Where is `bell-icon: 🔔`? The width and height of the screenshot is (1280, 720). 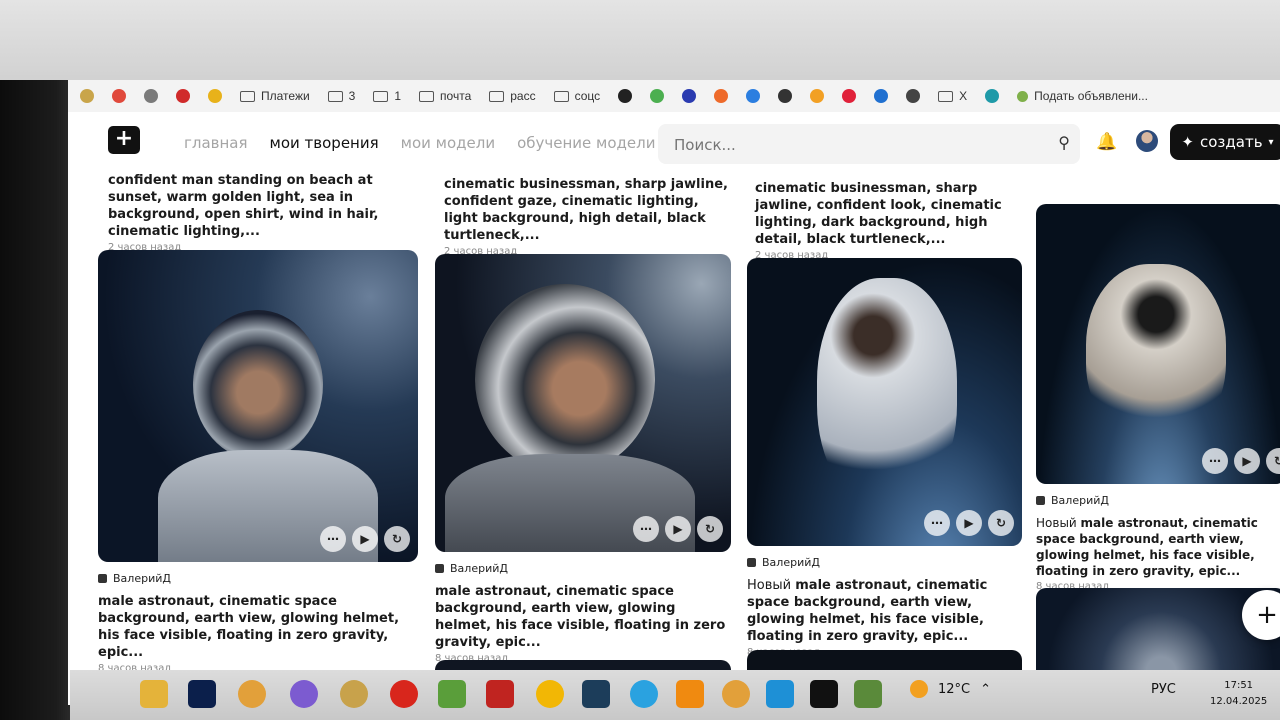 bell-icon: 🔔 is located at coordinates (1106, 142).